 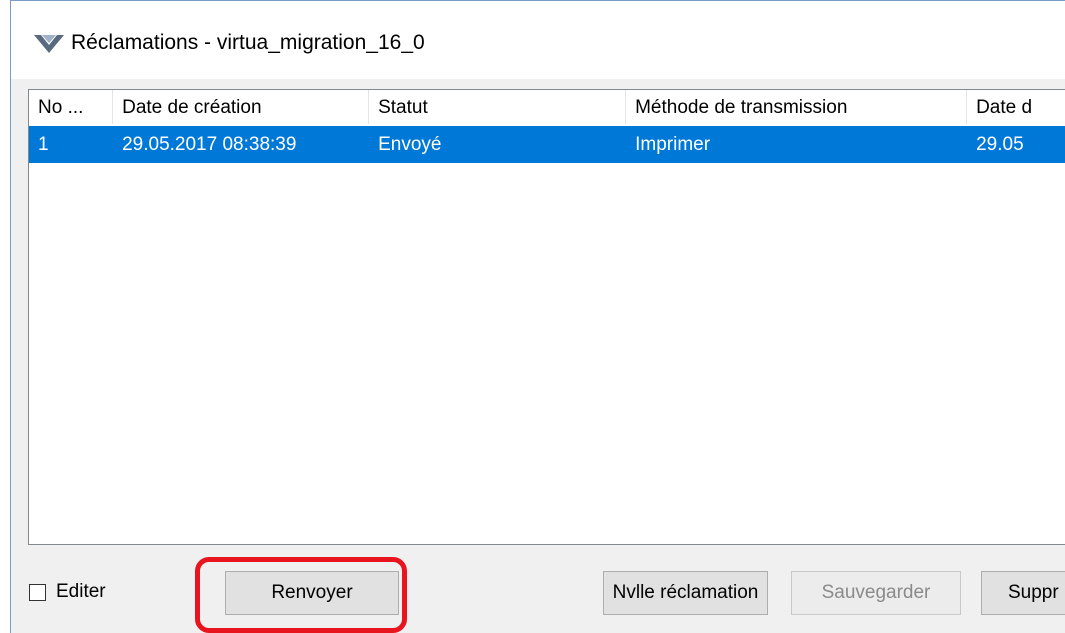 I want to click on column-header-status: Statut, so click(x=498, y=107).